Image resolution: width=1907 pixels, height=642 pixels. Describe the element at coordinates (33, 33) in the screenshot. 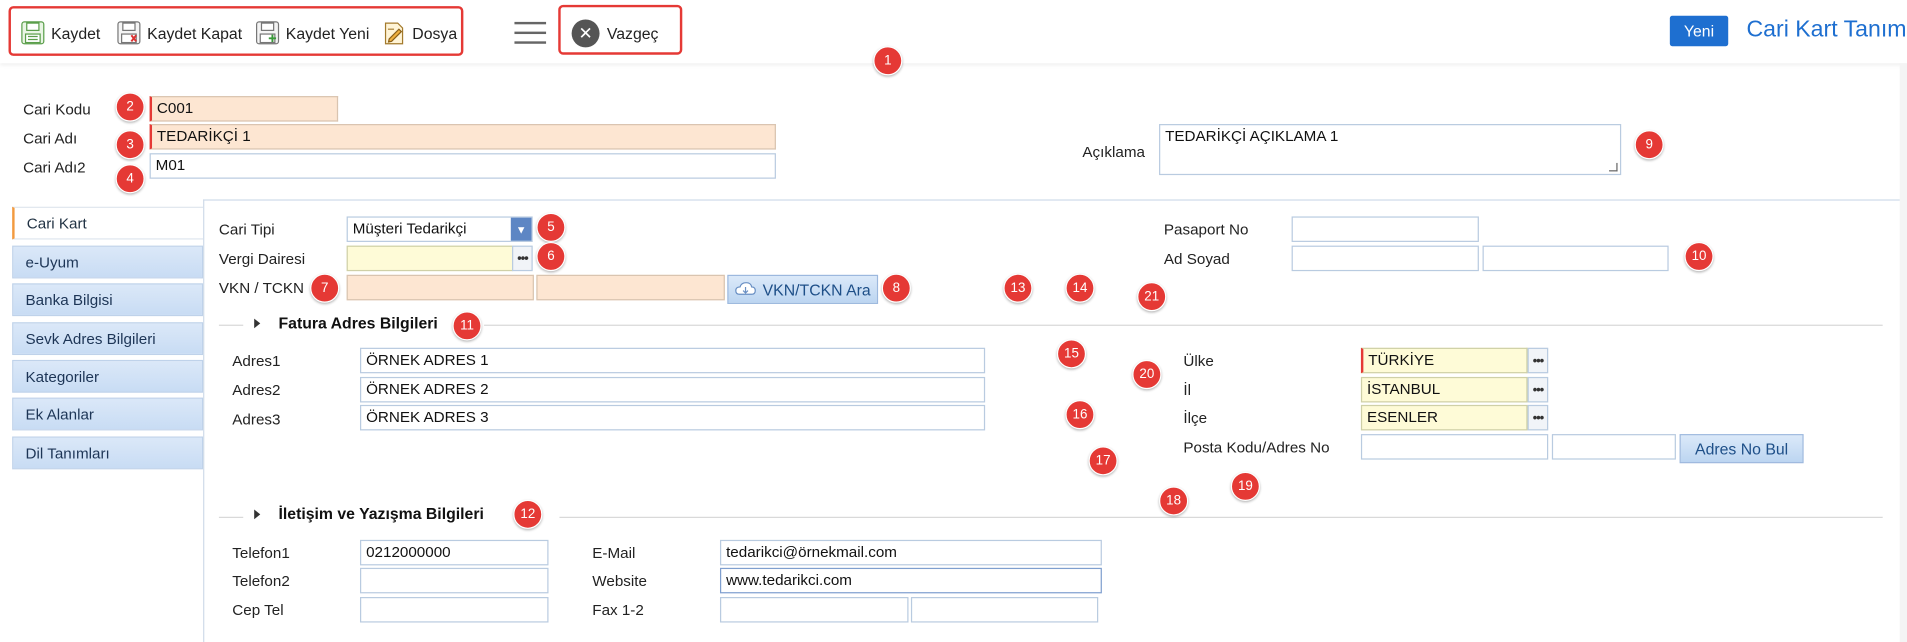

I see `save-icon` at that location.